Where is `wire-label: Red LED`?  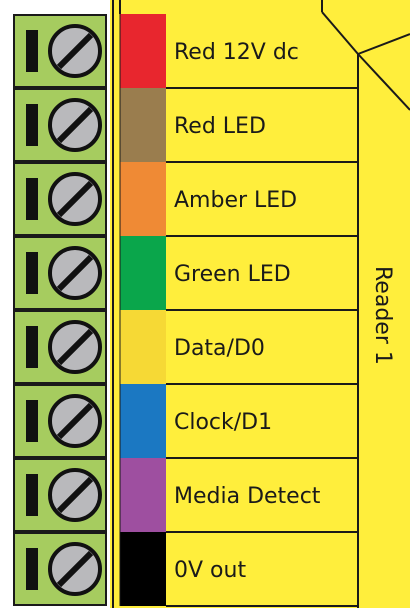 wire-label: Red LED is located at coordinates (220, 126).